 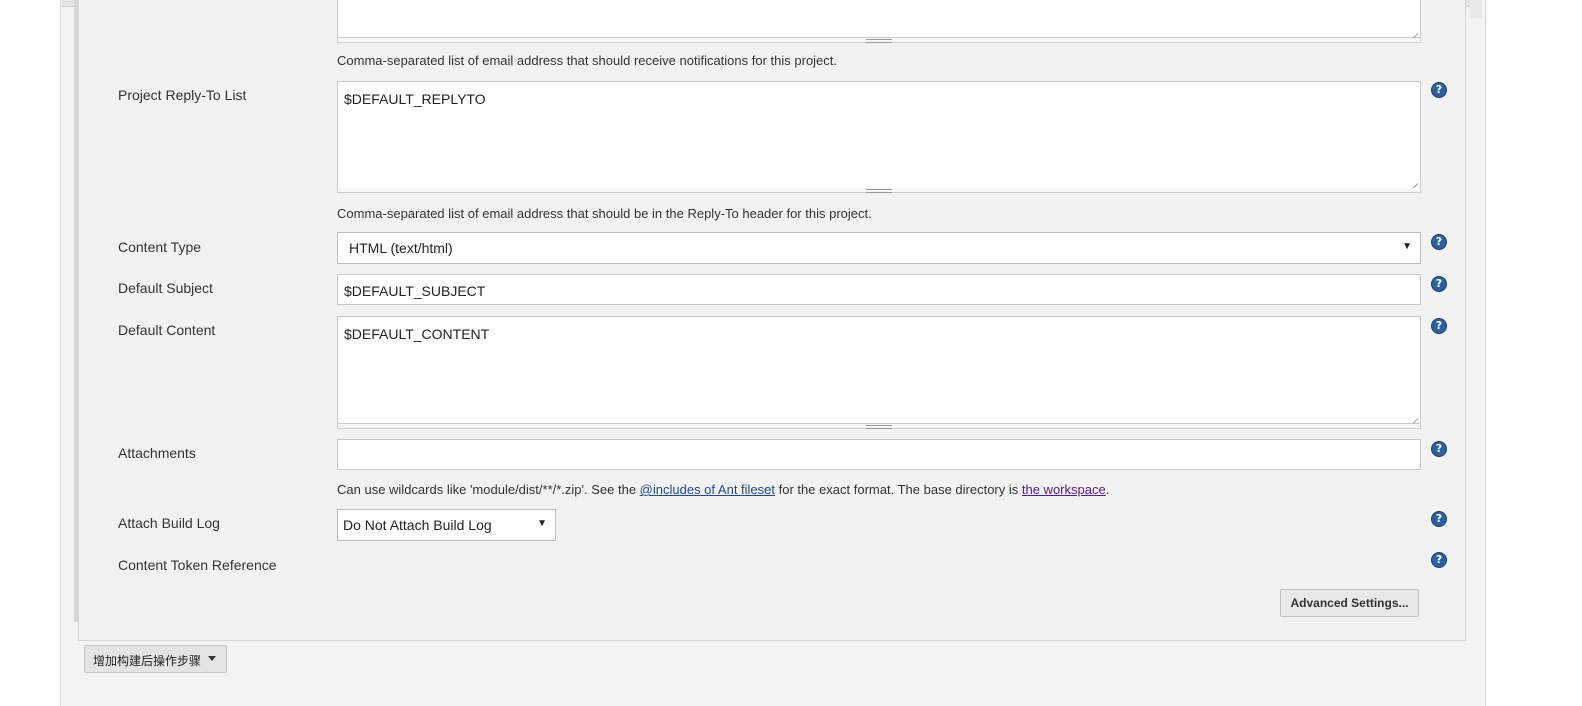 What do you see at coordinates (76, 311) in the screenshot?
I see `section-drag-handle` at bounding box center [76, 311].